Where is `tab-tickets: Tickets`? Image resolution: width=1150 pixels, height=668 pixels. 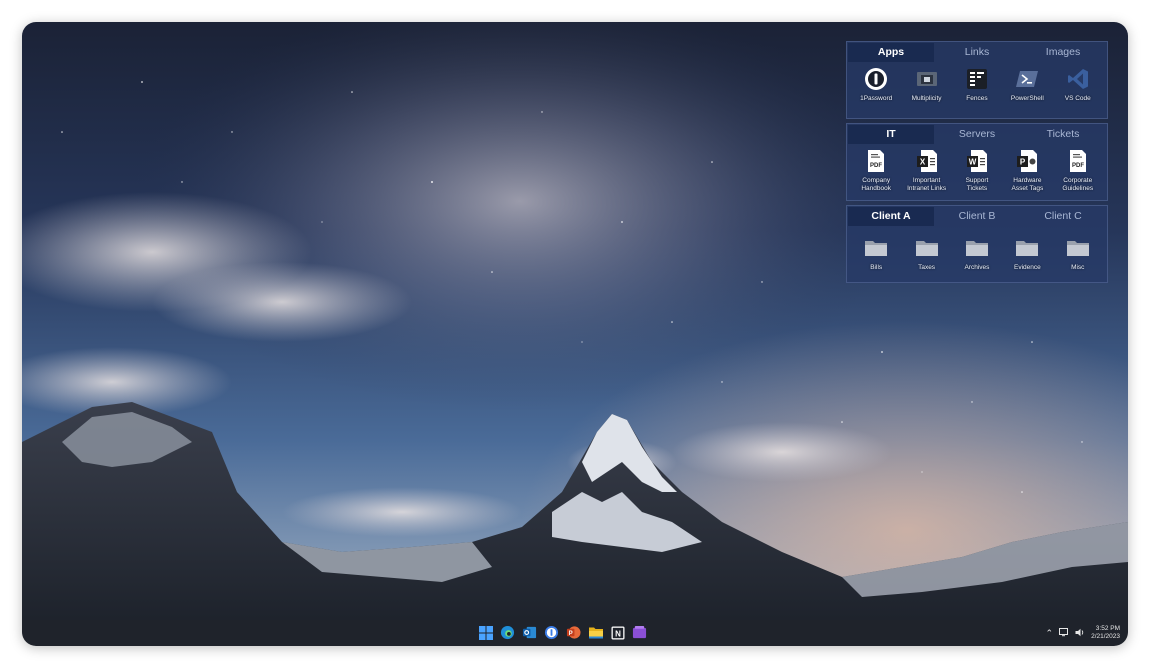 tab-tickets: Tickets is located at coordinates (1063, 134).